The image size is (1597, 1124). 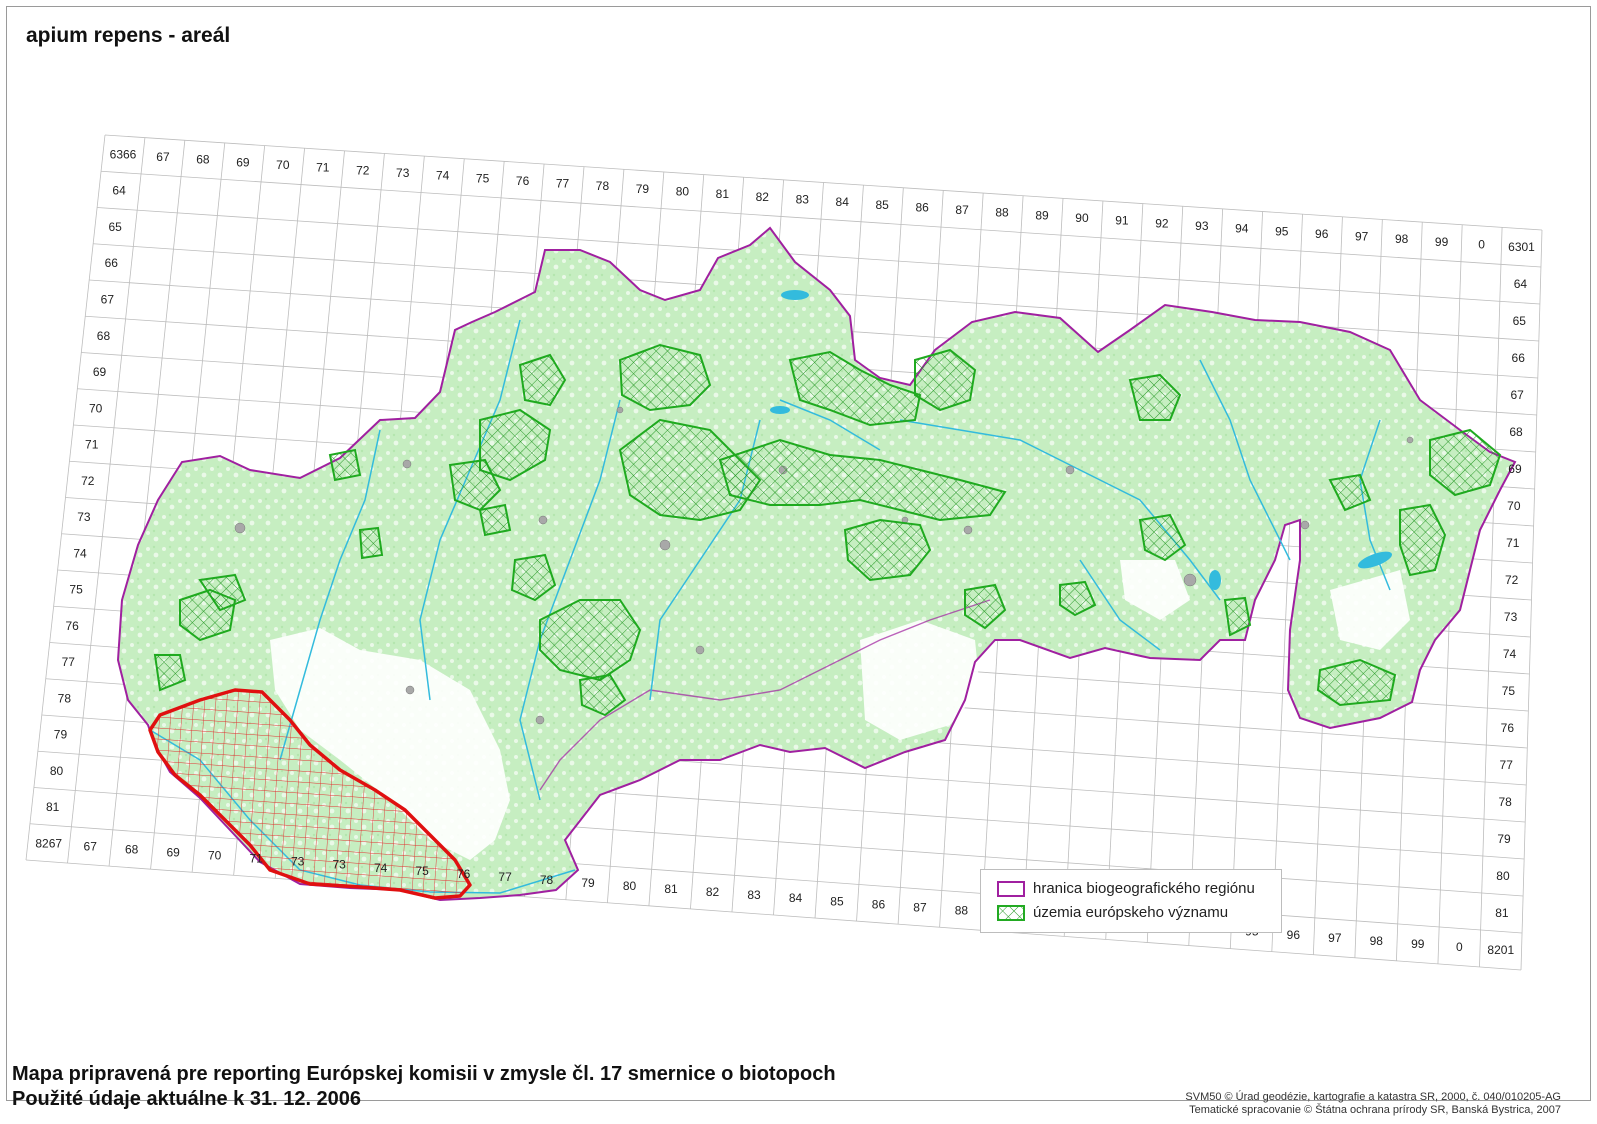 What do you see at coordinates (1511, 617) in the screenshot?
I see `grid-label-right: 73` at bounding box center [1511, 617].